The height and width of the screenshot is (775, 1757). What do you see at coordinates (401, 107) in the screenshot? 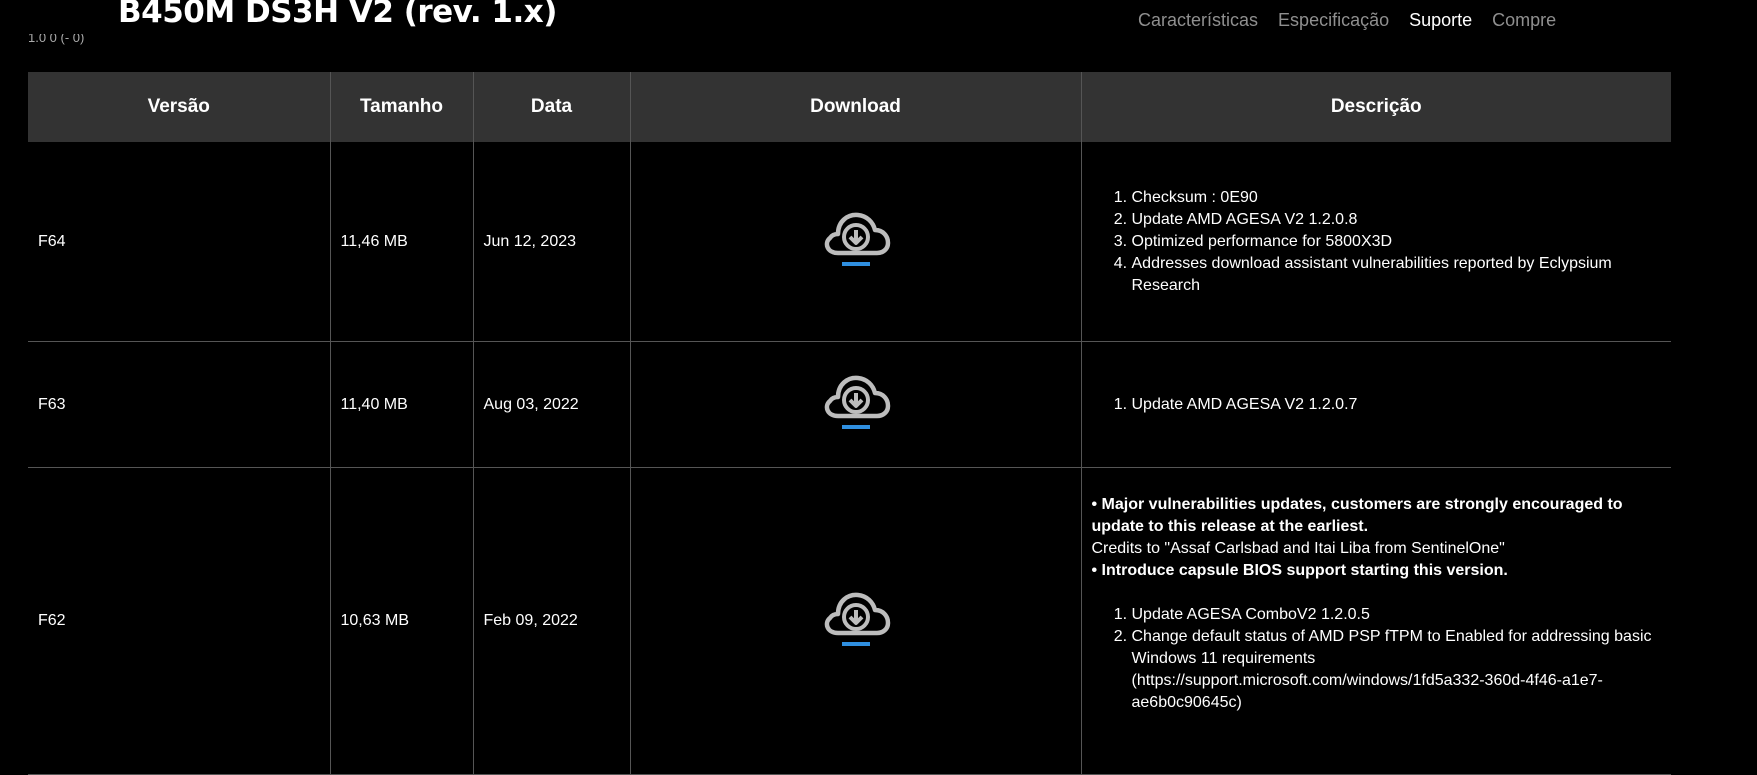
I see `header-size: Tamanho` at bounding box center [401, 107].